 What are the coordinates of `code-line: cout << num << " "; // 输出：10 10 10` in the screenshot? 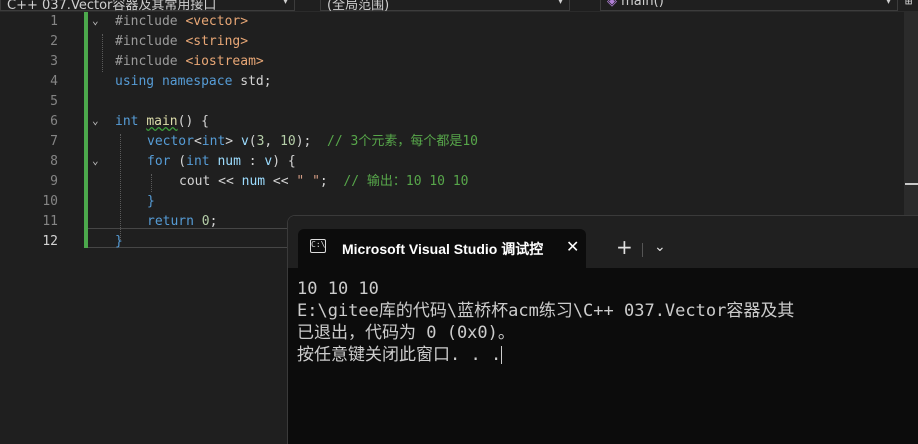 It's located at (323, 182).